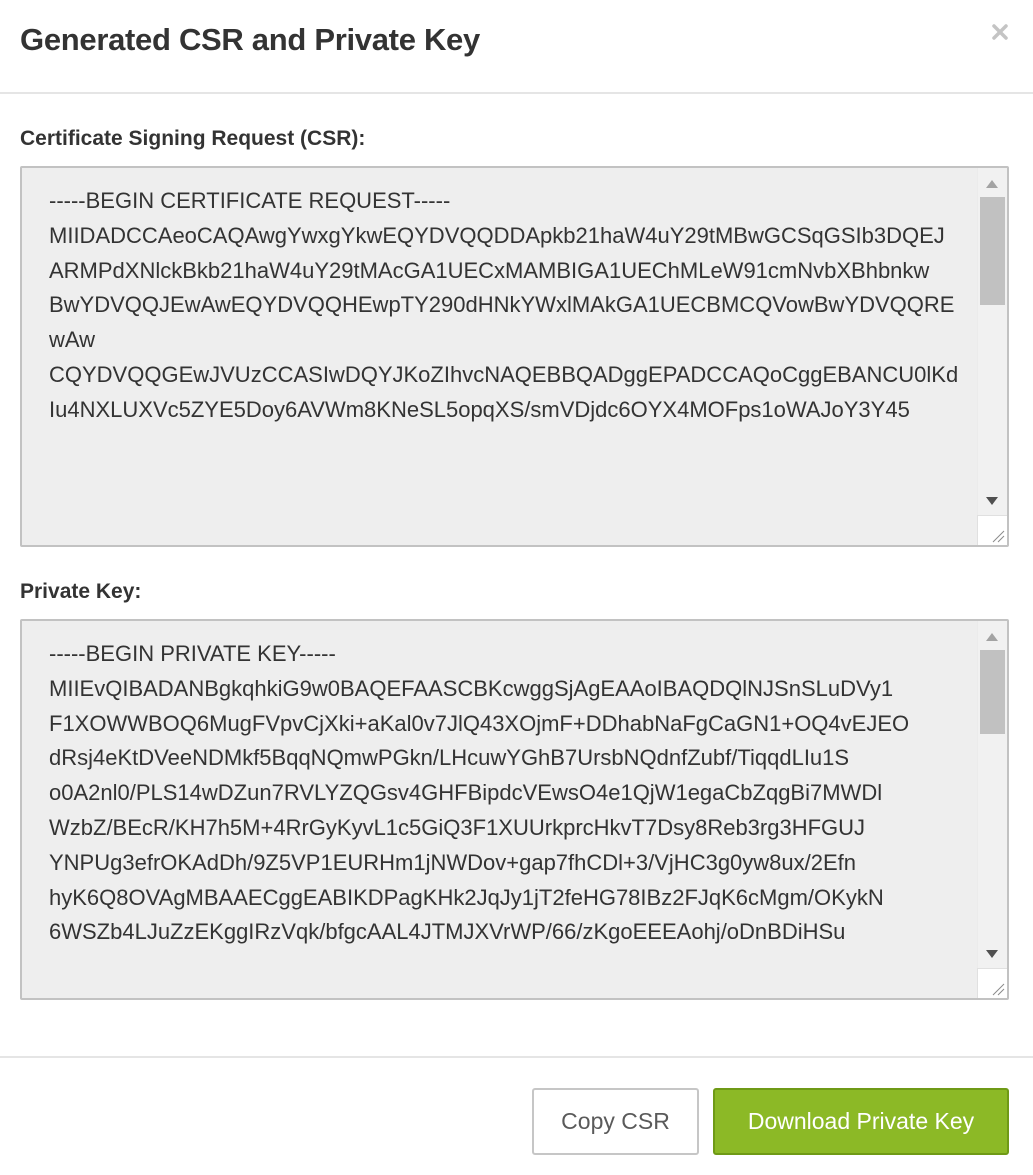 Image resolution: width=1033 pixels, height=1175 pixels. Describe the element at coordinates (516, 47) in the screenshot. I see `modal-header: Generated CSR and Private Key` at that location.